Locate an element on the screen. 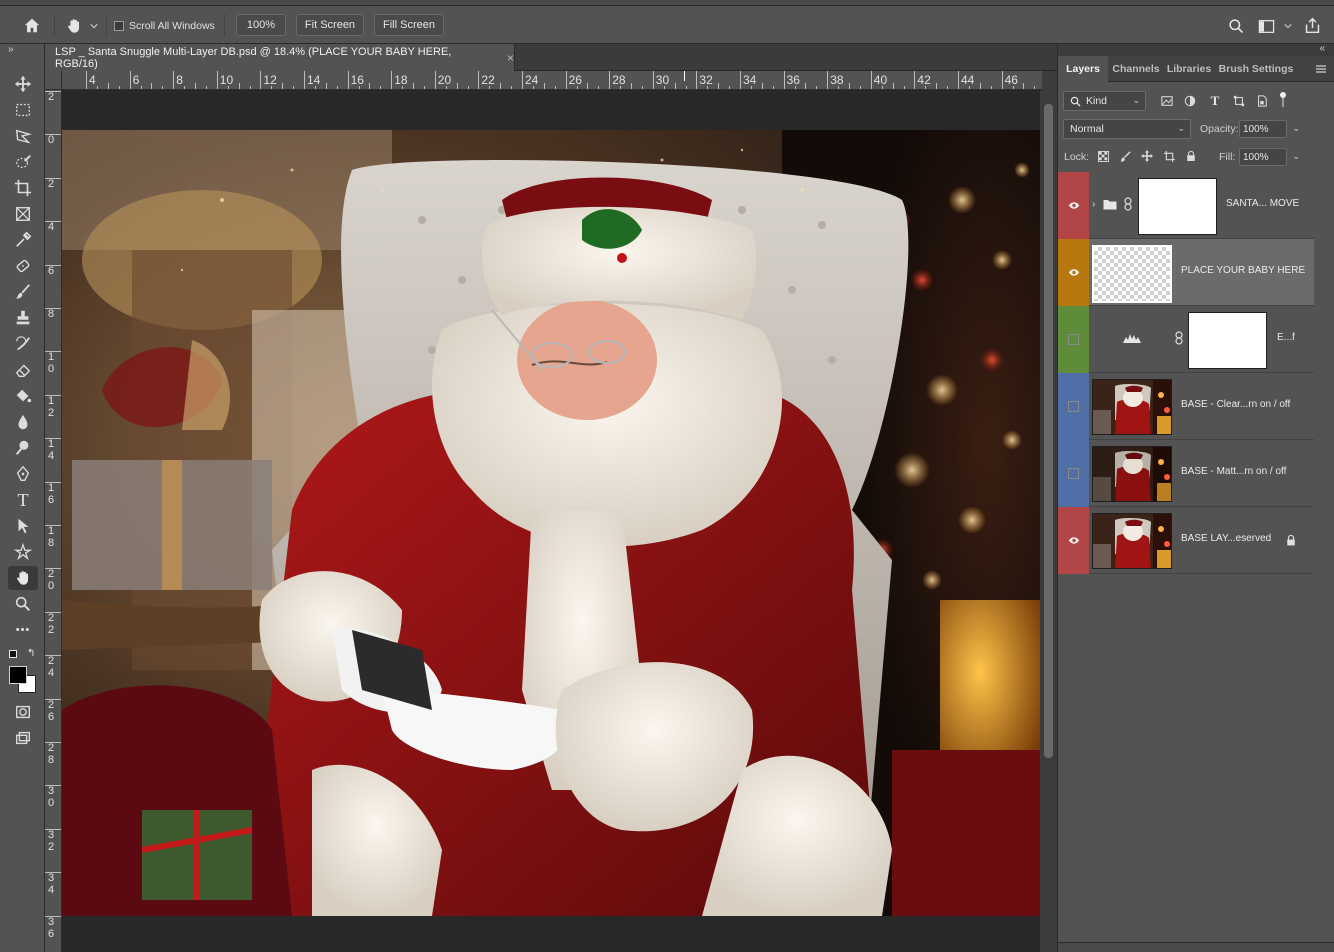  paint-bucket-tool-icon is located at coordinates (23, 396).